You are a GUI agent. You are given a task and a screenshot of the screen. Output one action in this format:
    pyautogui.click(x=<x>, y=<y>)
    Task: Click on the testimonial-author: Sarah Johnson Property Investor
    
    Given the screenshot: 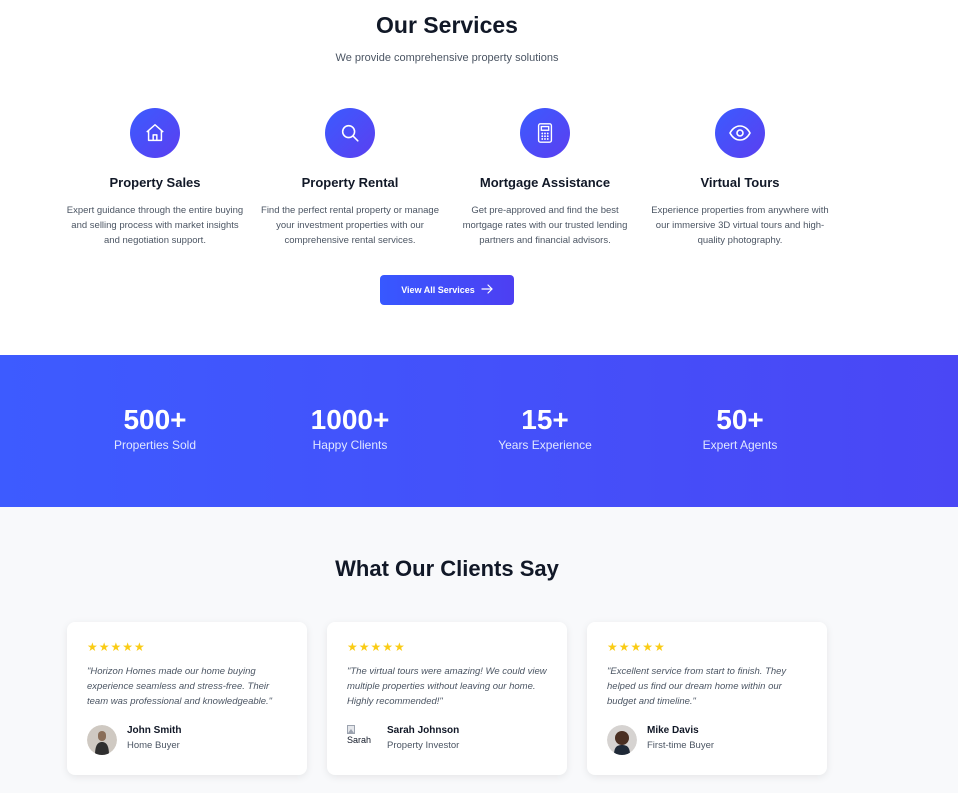 What is the action you would take?
    pyautogui.click(x=423, y=738)
    